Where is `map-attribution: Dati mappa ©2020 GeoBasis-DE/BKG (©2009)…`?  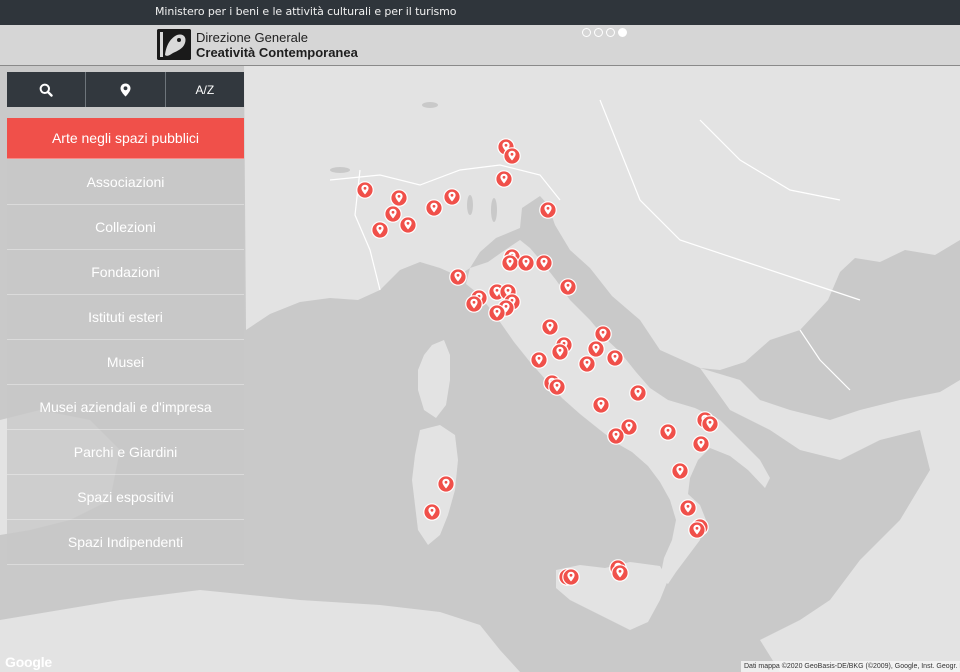
map-attribution: Dati mappa ©2020 GeoBasis-DE/BKG (©2009)… is located at coordinates (850, 666).